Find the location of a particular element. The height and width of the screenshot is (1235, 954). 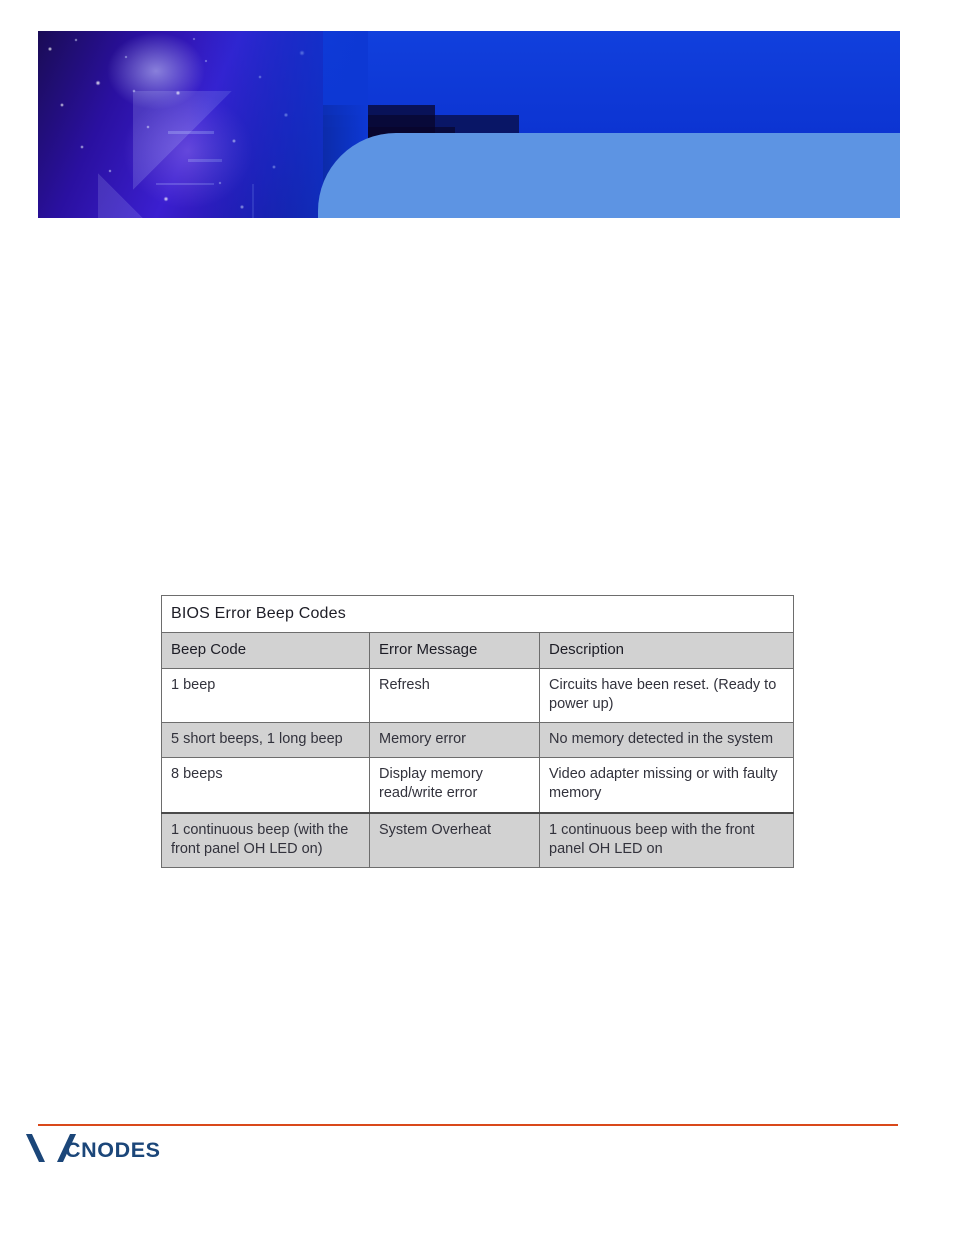

acnodes-logo: CNODES is located at coordinates (99, 1147).